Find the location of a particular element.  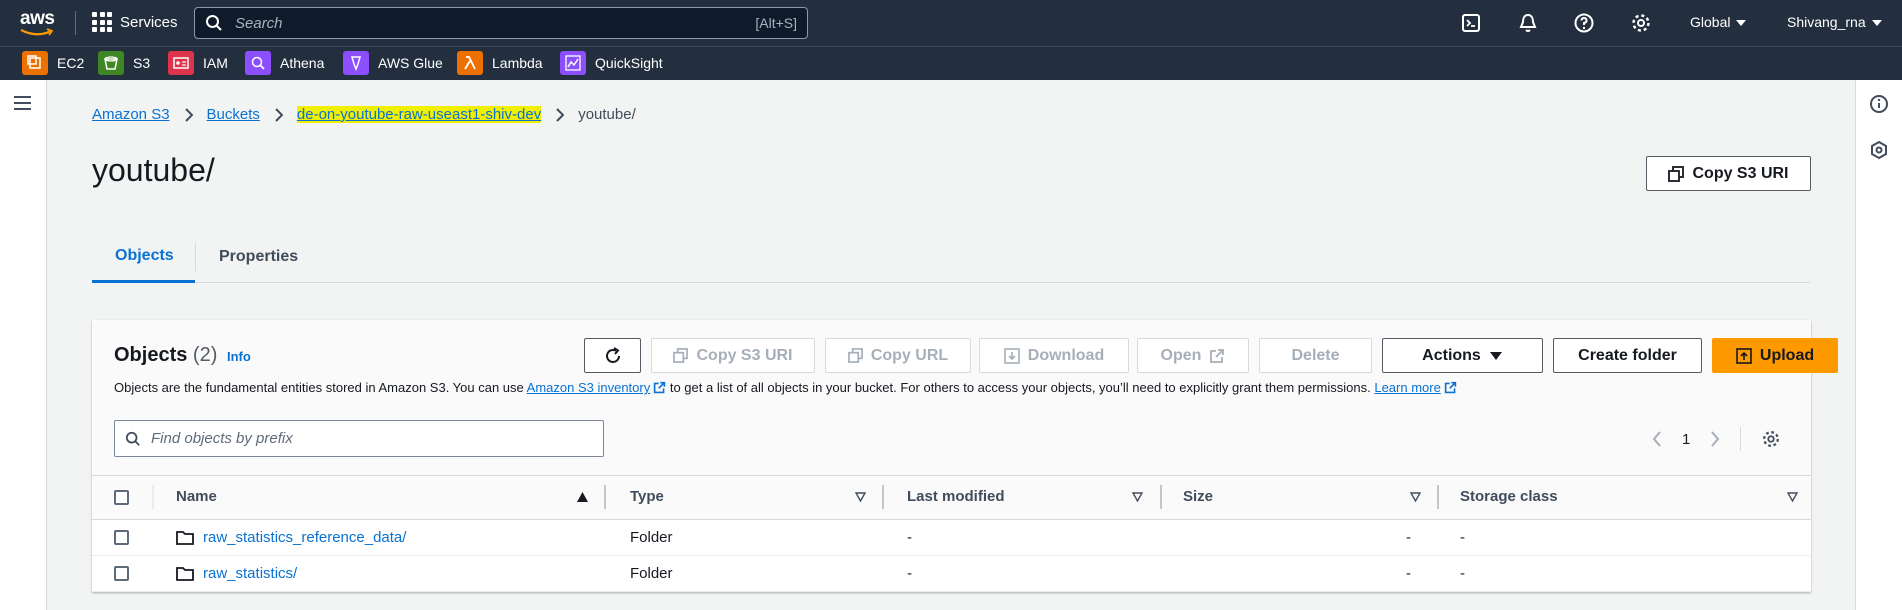

favorite-iam: IAM is located at coordinates (198, 63).